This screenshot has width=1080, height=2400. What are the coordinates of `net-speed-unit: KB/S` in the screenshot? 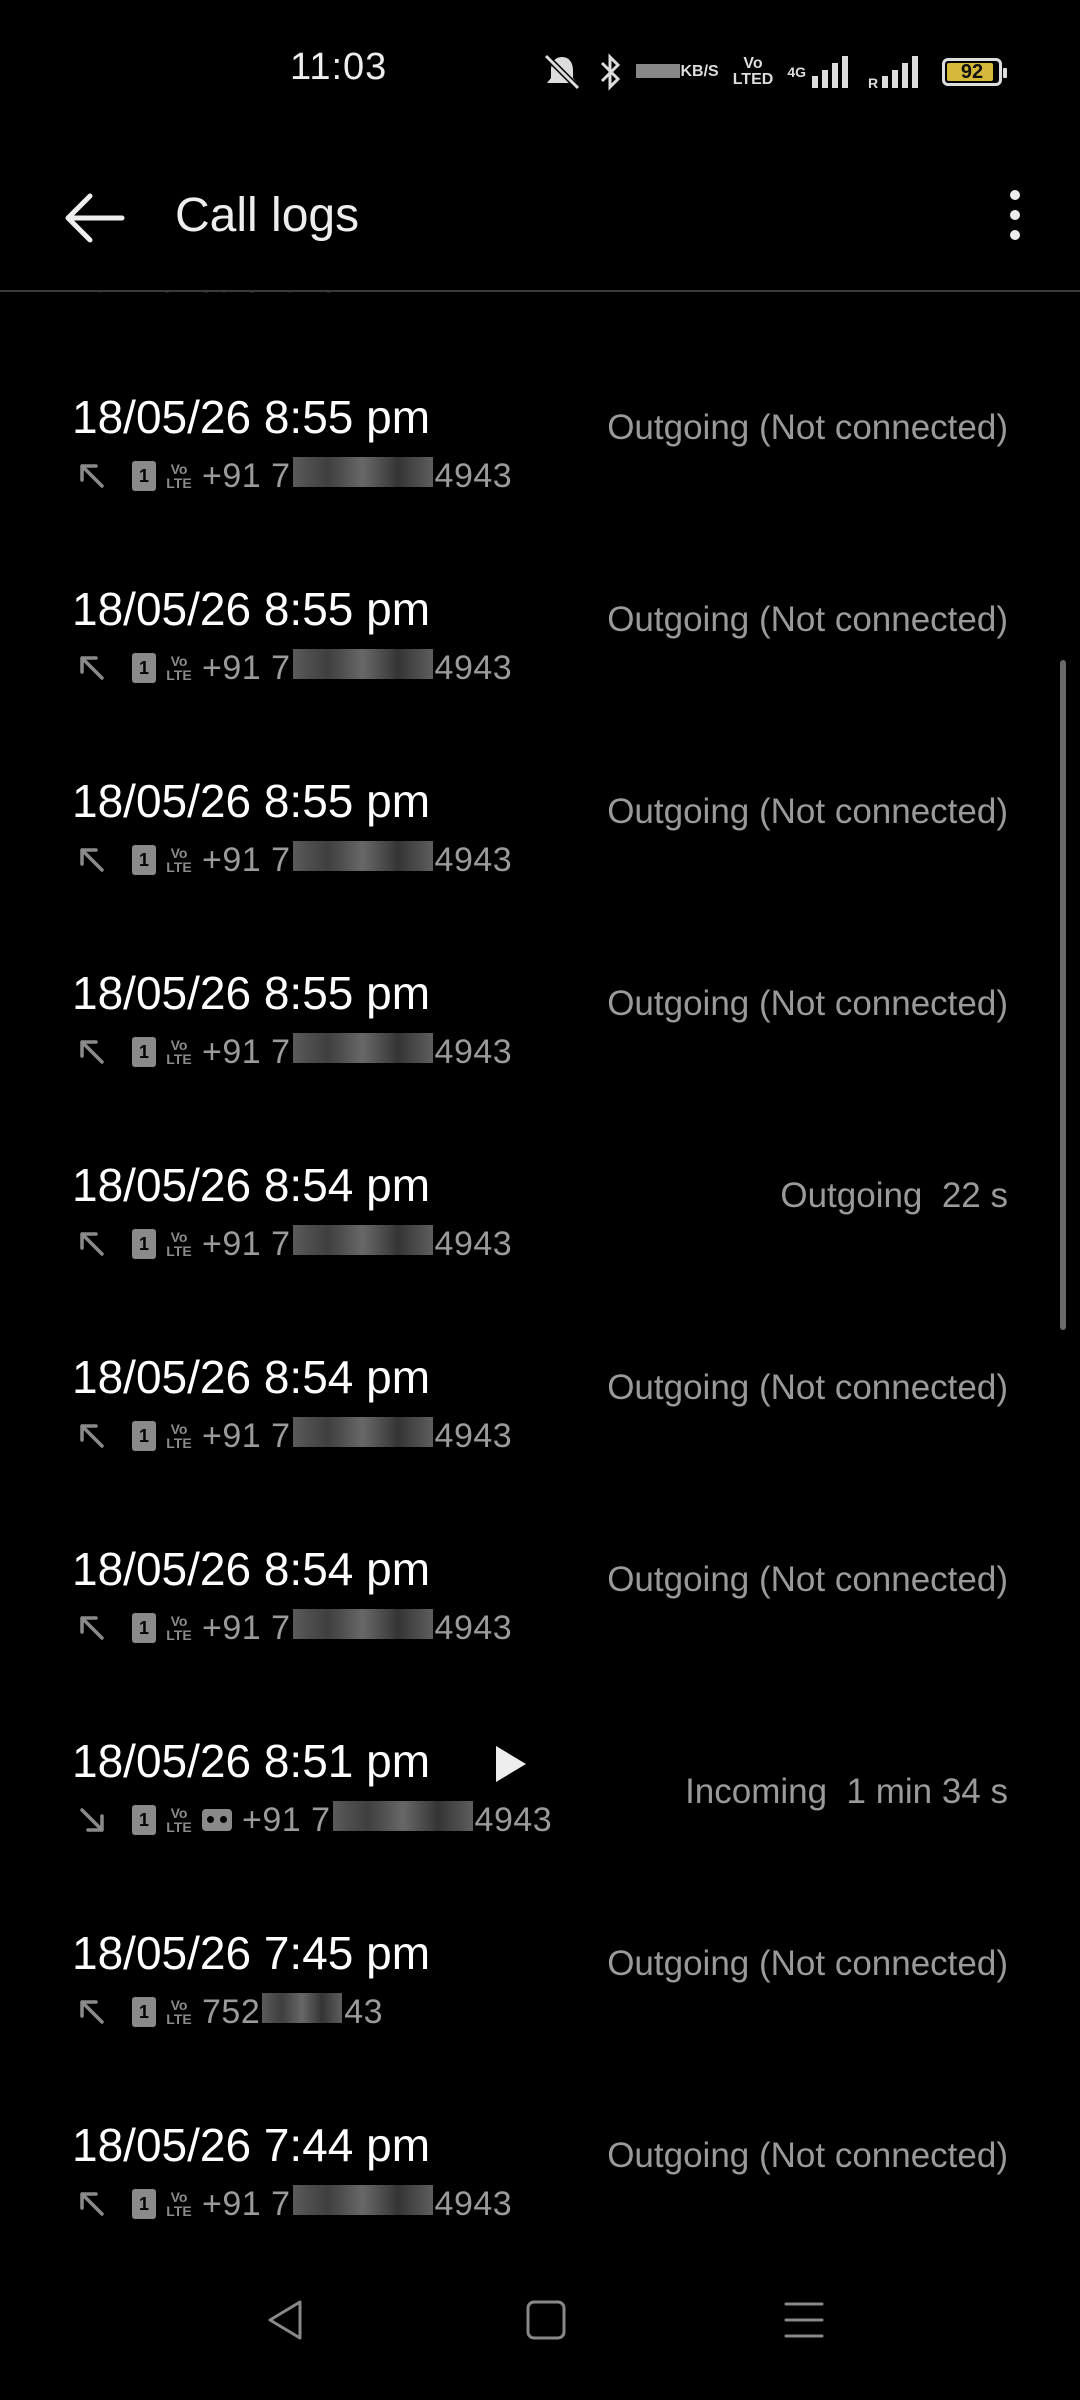 It's located at (699, 71).